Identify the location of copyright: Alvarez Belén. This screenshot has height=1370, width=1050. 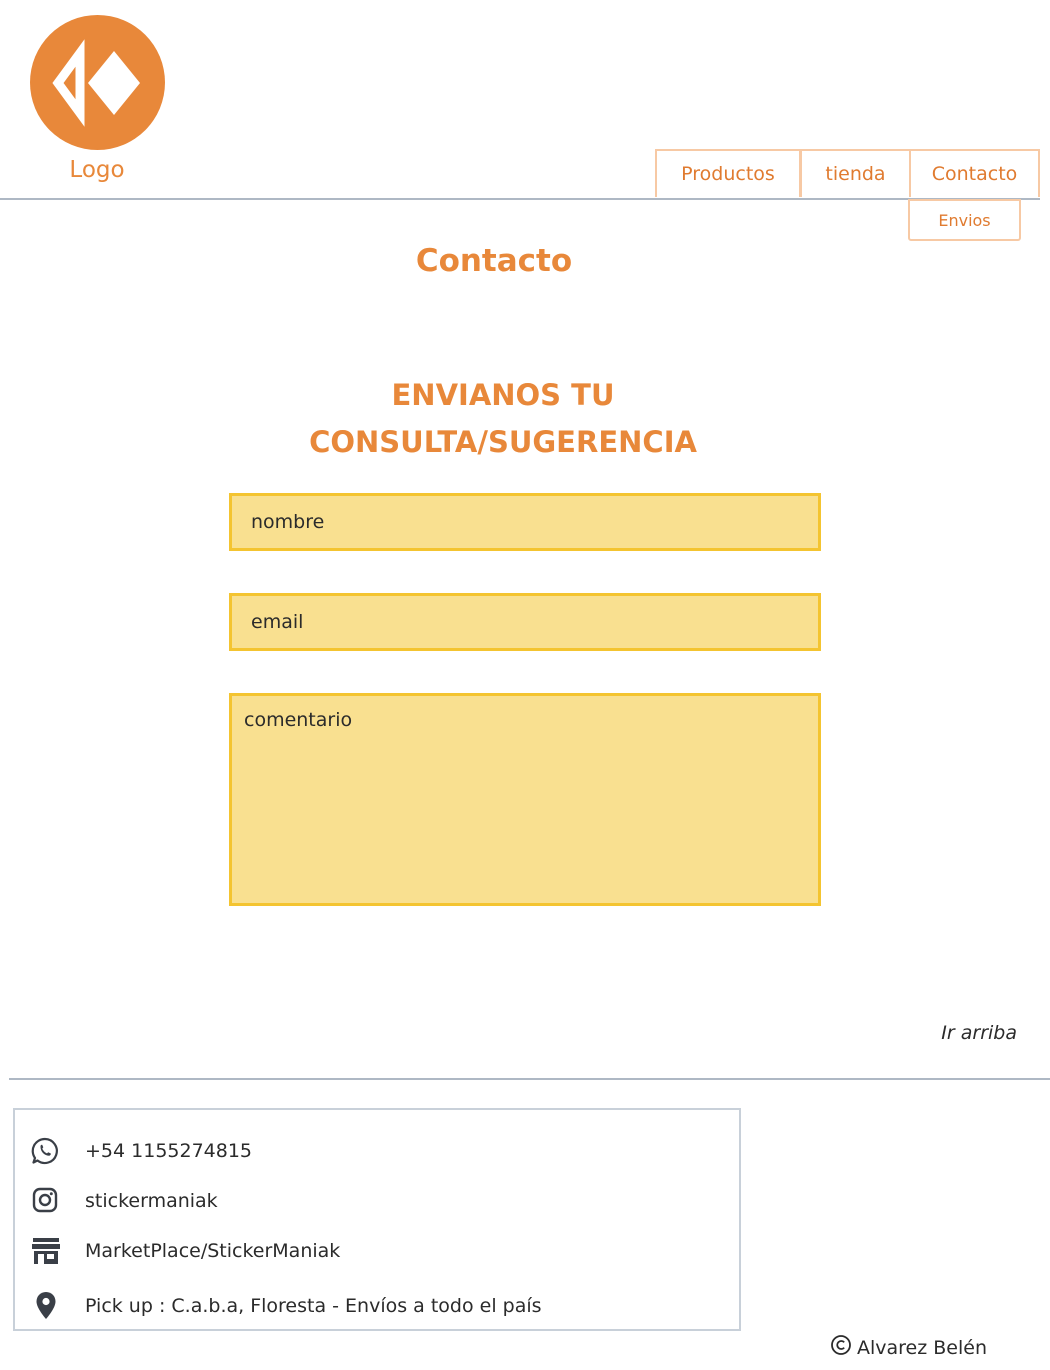
(925, 1347).